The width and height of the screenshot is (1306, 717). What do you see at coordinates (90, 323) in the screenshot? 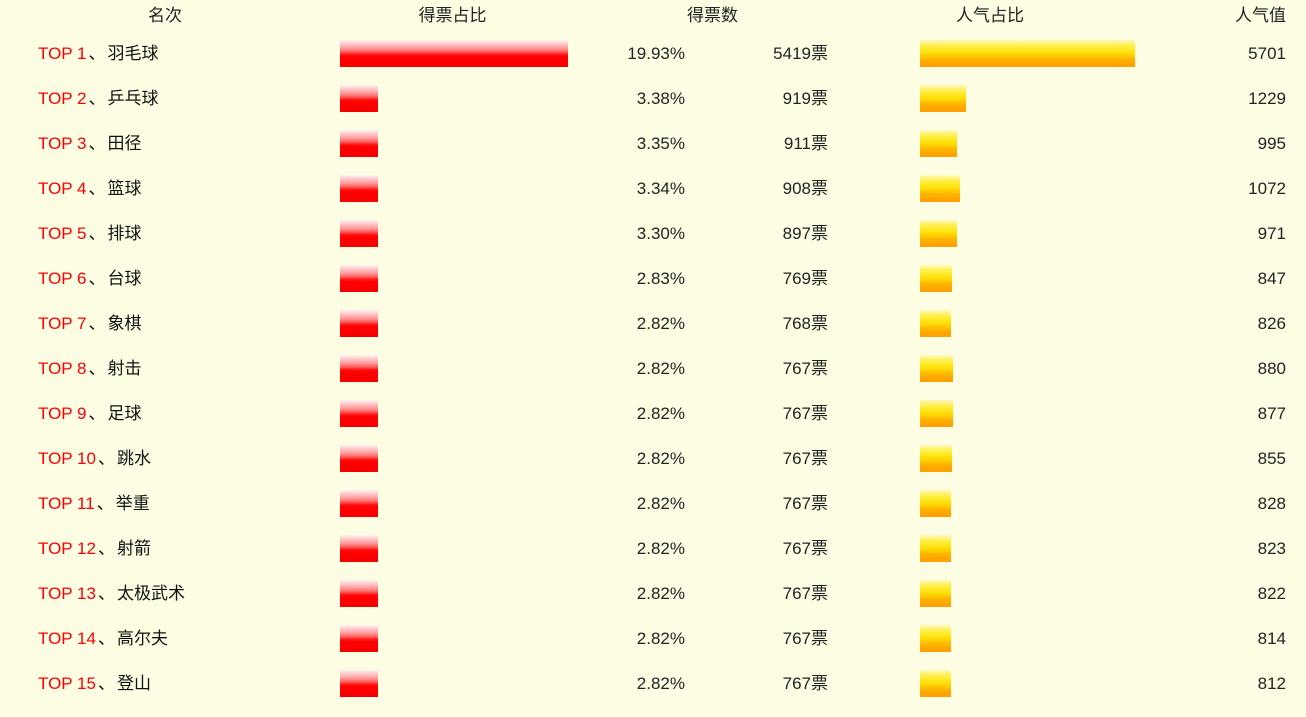
I see `rank-name-cell: TOP 7、象棋` at bounding box center [90, 323].